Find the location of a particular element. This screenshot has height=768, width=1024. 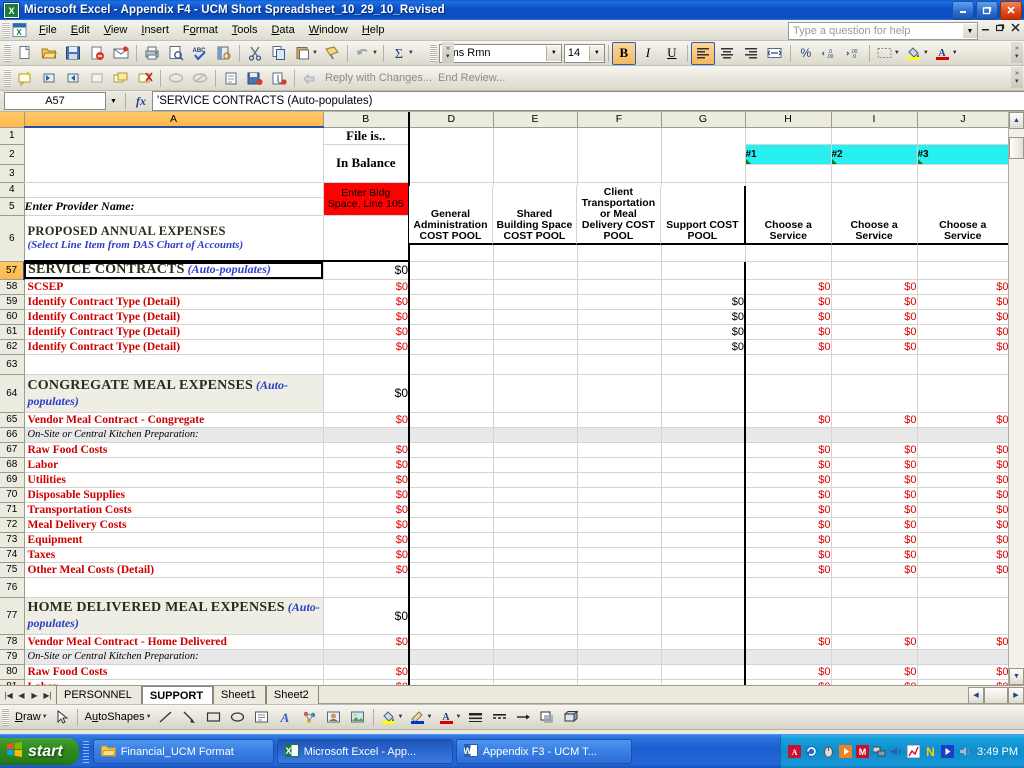

cell-D72 is located at coordinates (451, 525).